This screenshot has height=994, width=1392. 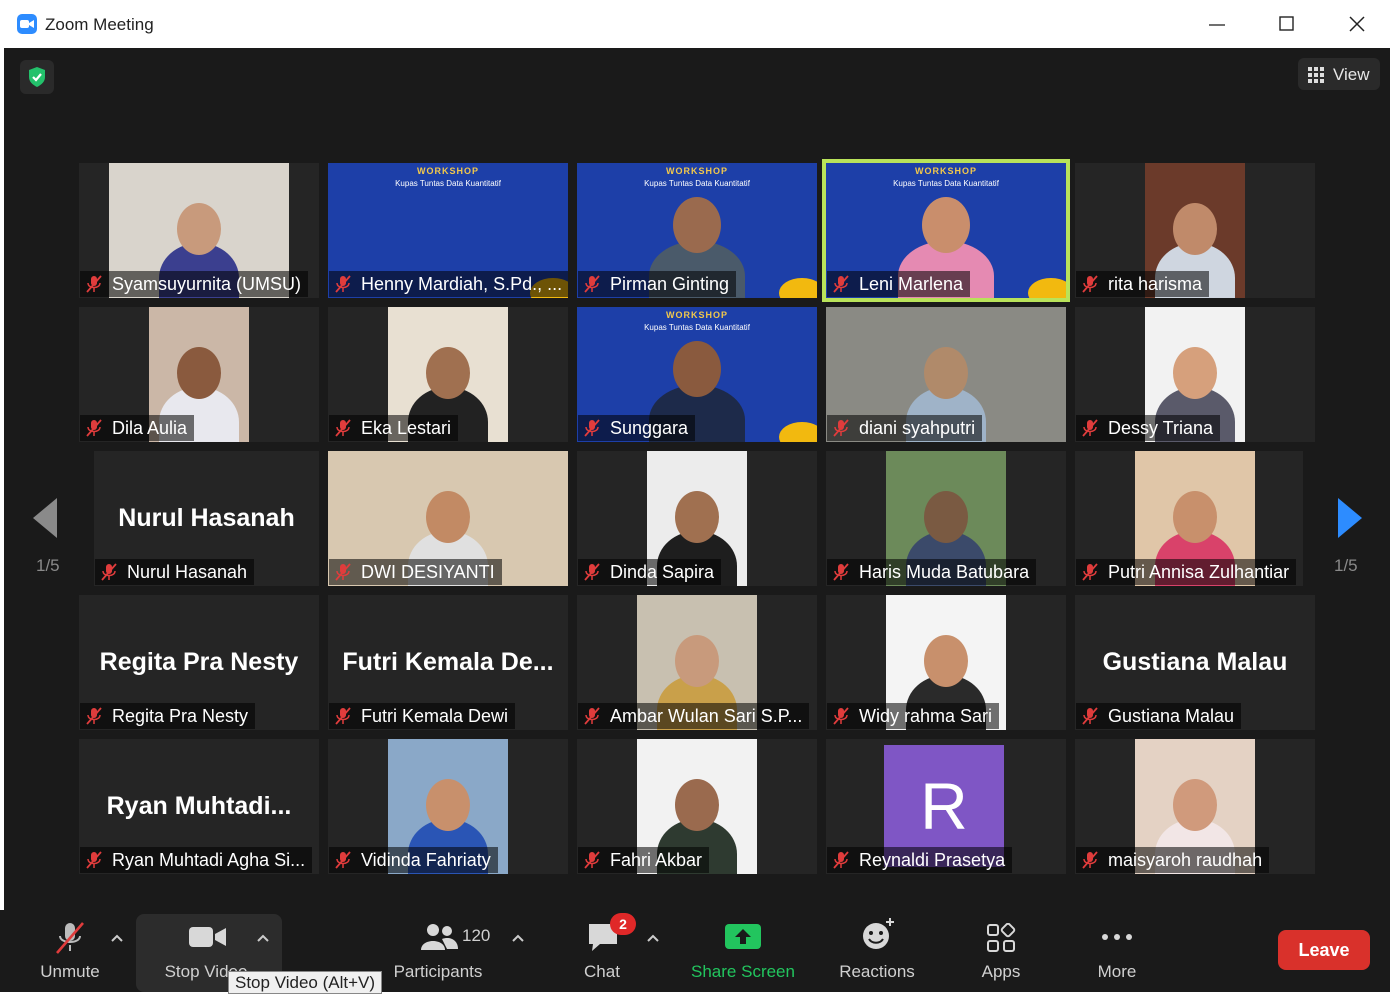 I want to click on page-indicator-left: 1/5, so click(x=48, y=565).